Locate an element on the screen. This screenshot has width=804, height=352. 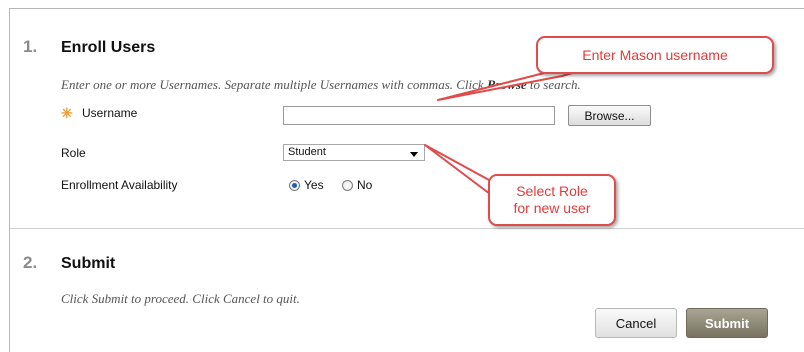
role-selected-value: Student is located at coordinates (307, 152).